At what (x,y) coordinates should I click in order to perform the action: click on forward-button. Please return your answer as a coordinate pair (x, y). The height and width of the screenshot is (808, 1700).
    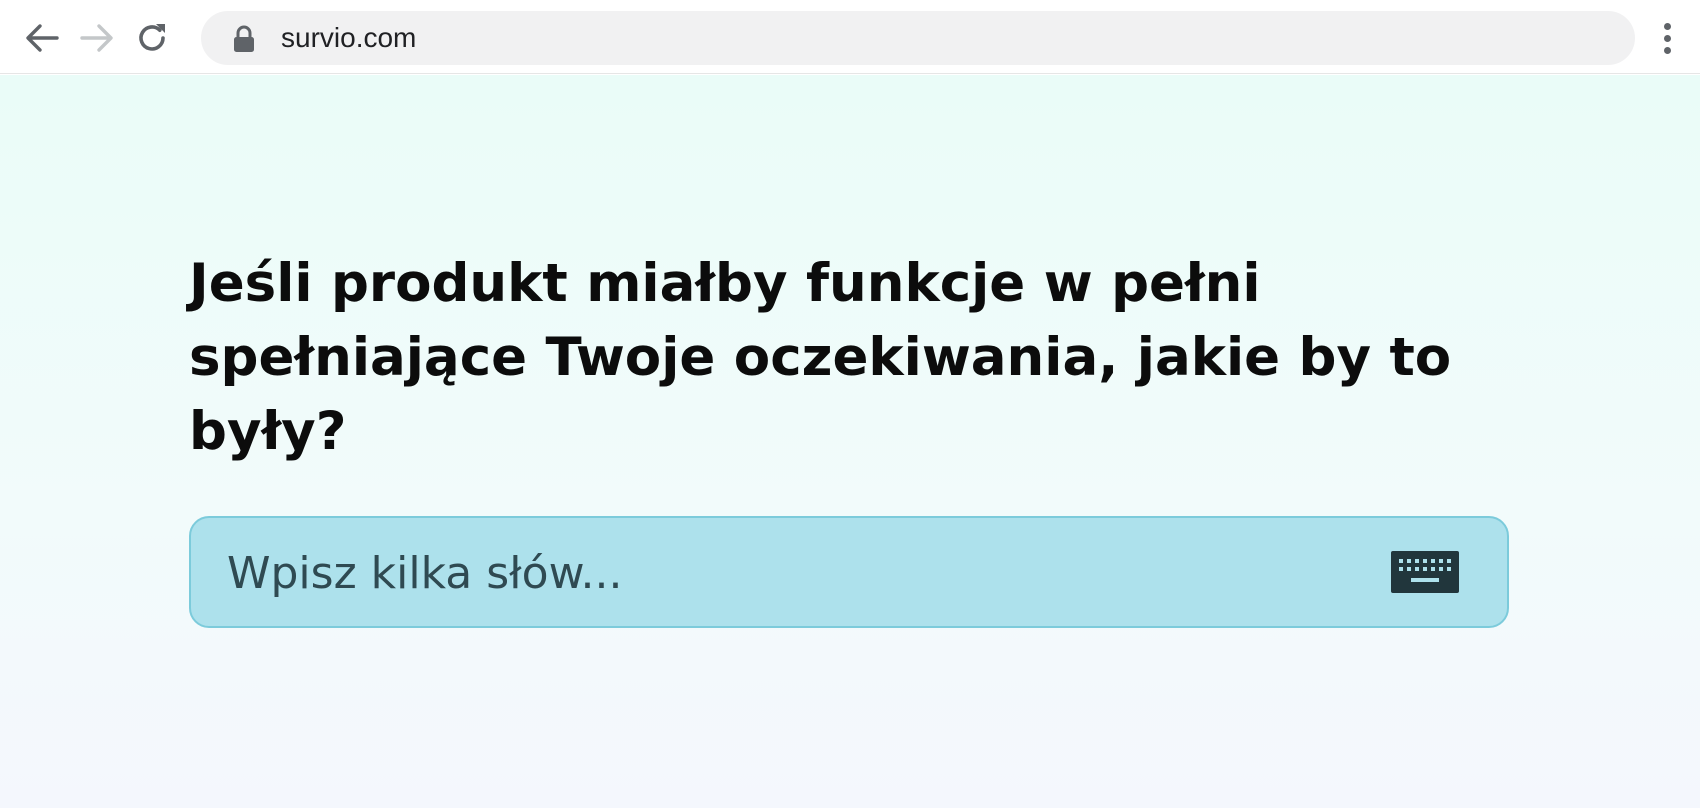
    Looking at the image, I should click on (97, 38).